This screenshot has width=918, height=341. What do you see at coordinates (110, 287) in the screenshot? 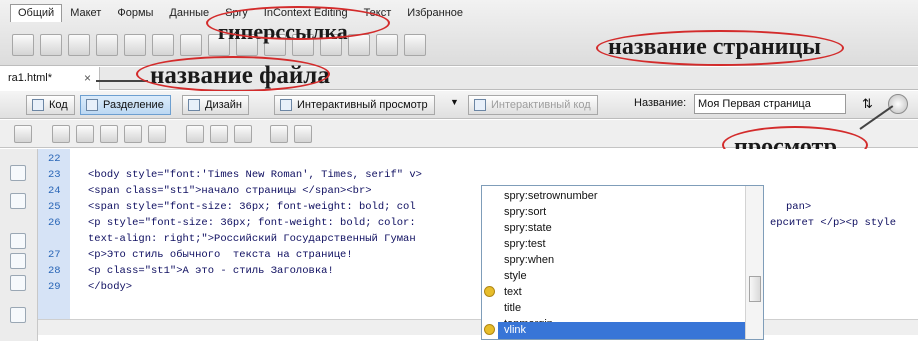
I see `code-line: </body>` at bounding box center [110, 287].